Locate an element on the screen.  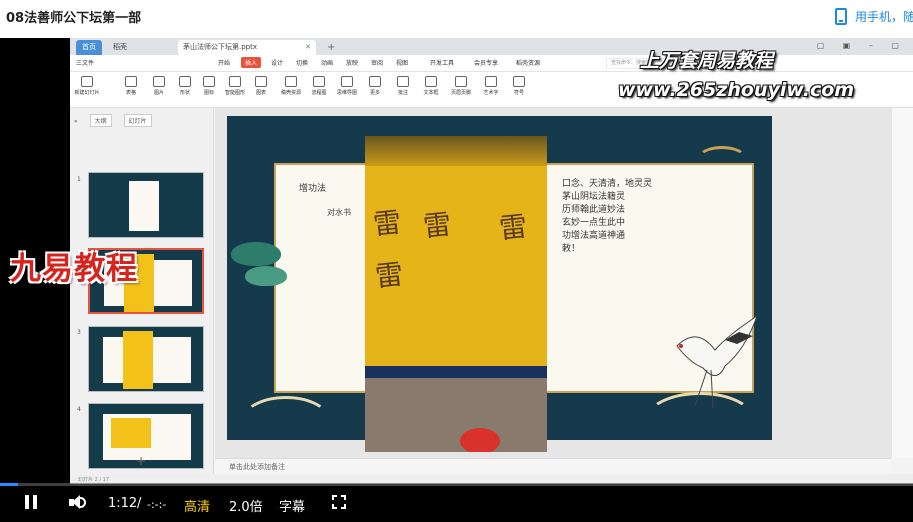
mindmap-icon is located at coordinates (347, 81).